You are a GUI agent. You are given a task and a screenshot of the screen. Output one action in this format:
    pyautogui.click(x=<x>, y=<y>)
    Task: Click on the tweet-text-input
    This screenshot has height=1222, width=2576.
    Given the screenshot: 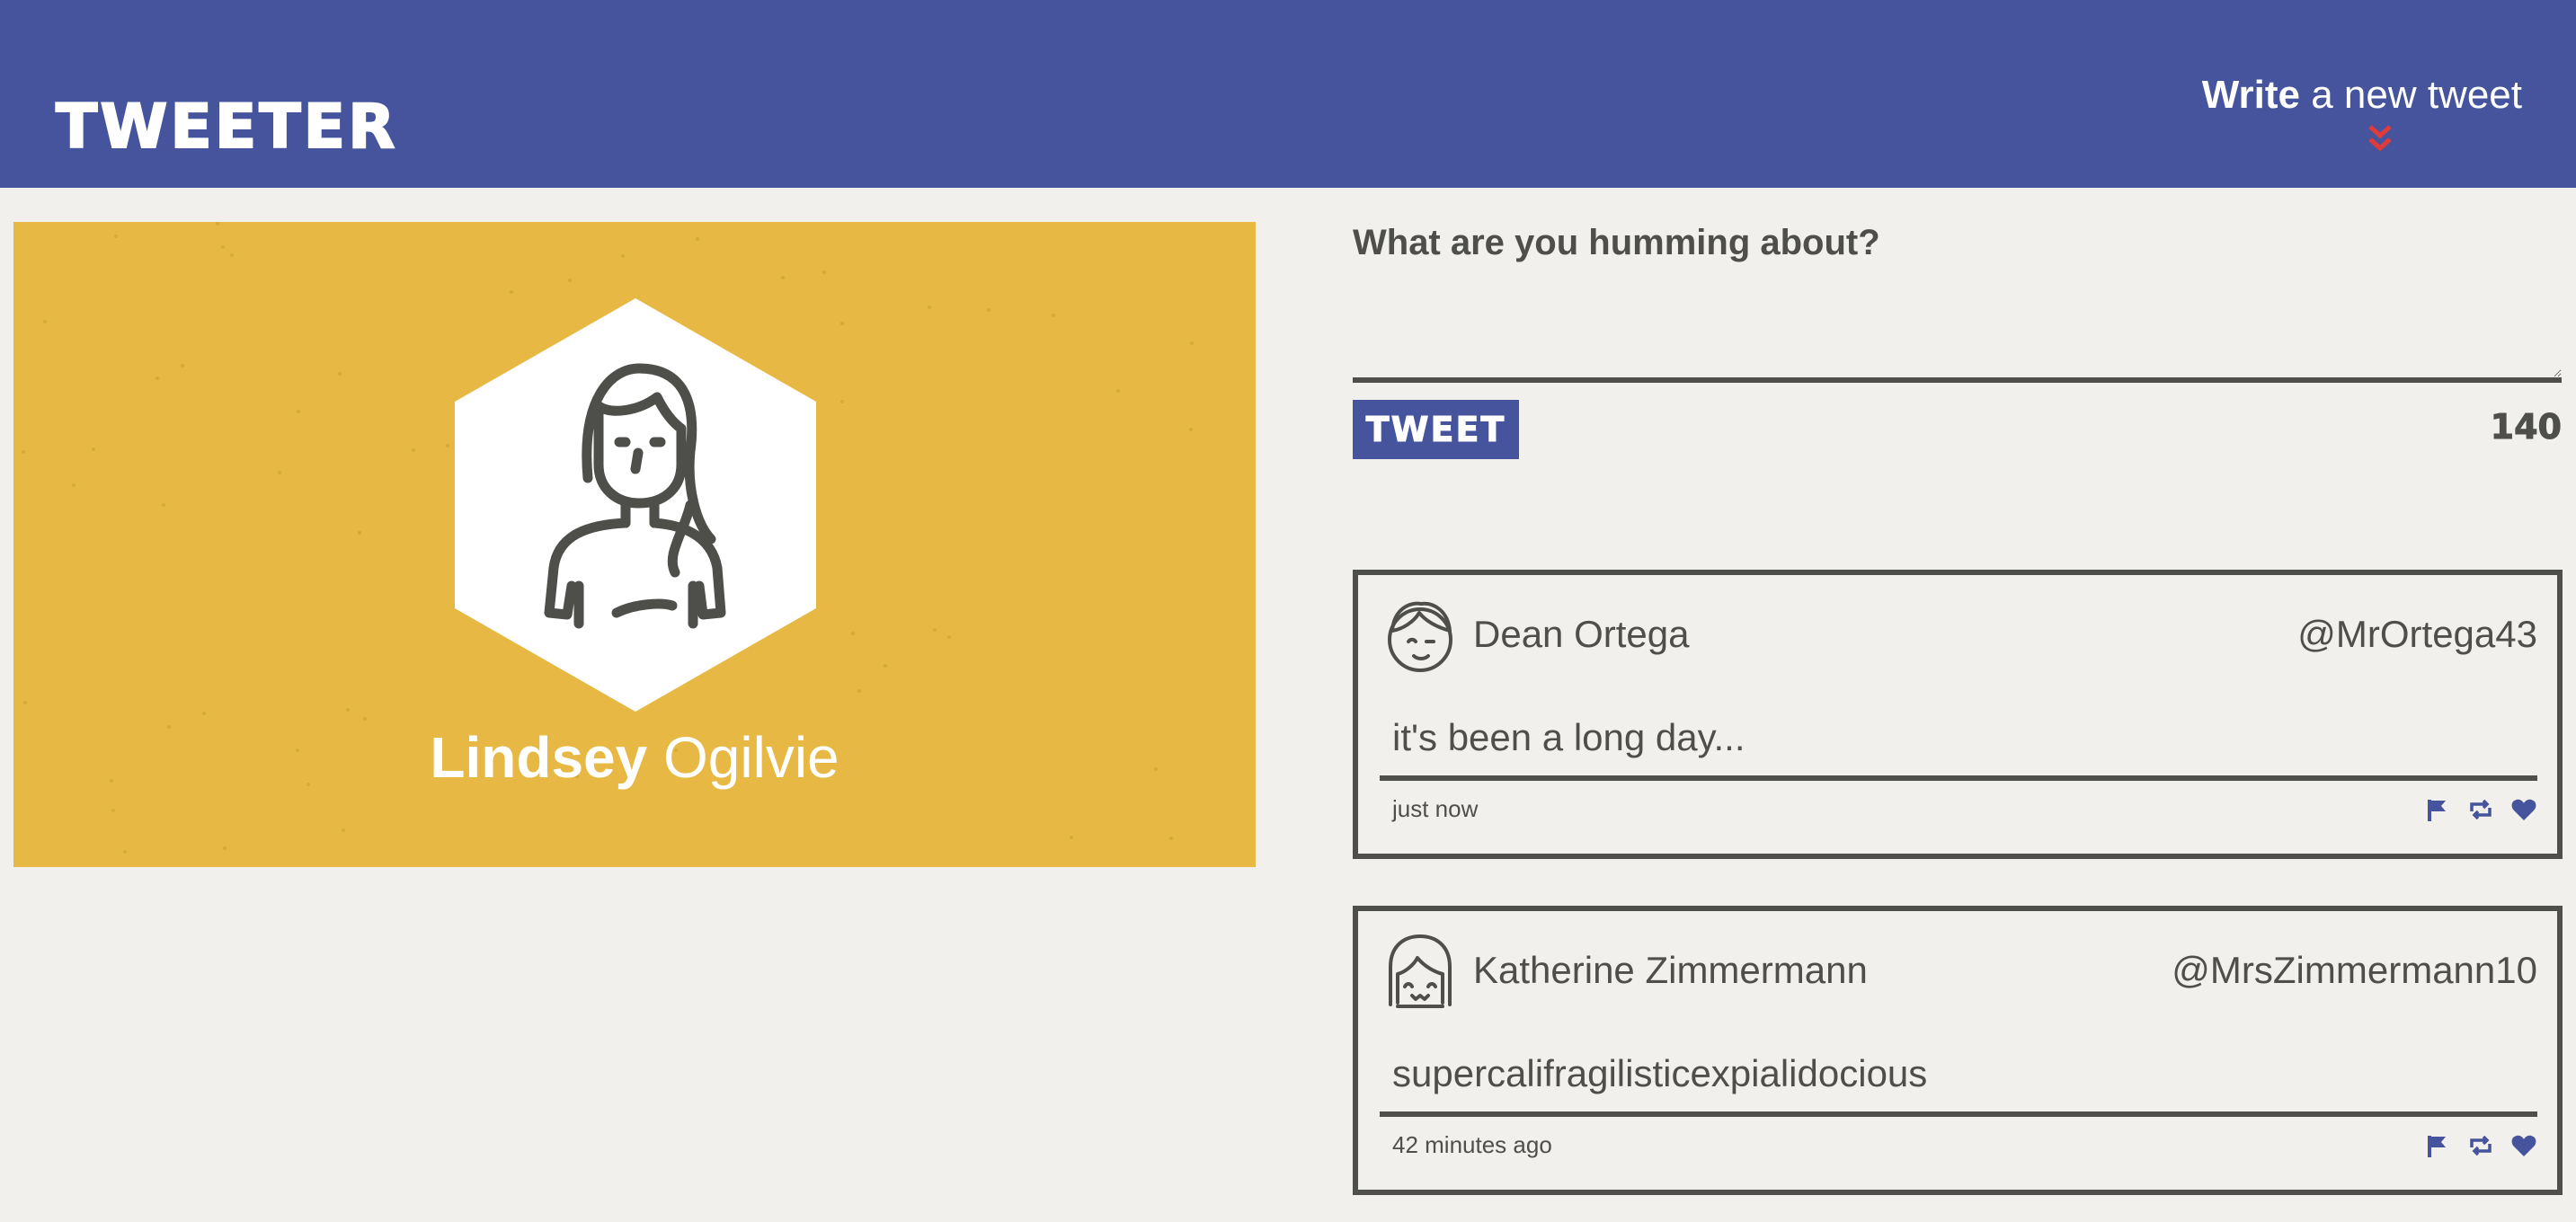 What is the action you would take?
    pyautogui.click(x=1957, y=340)
    